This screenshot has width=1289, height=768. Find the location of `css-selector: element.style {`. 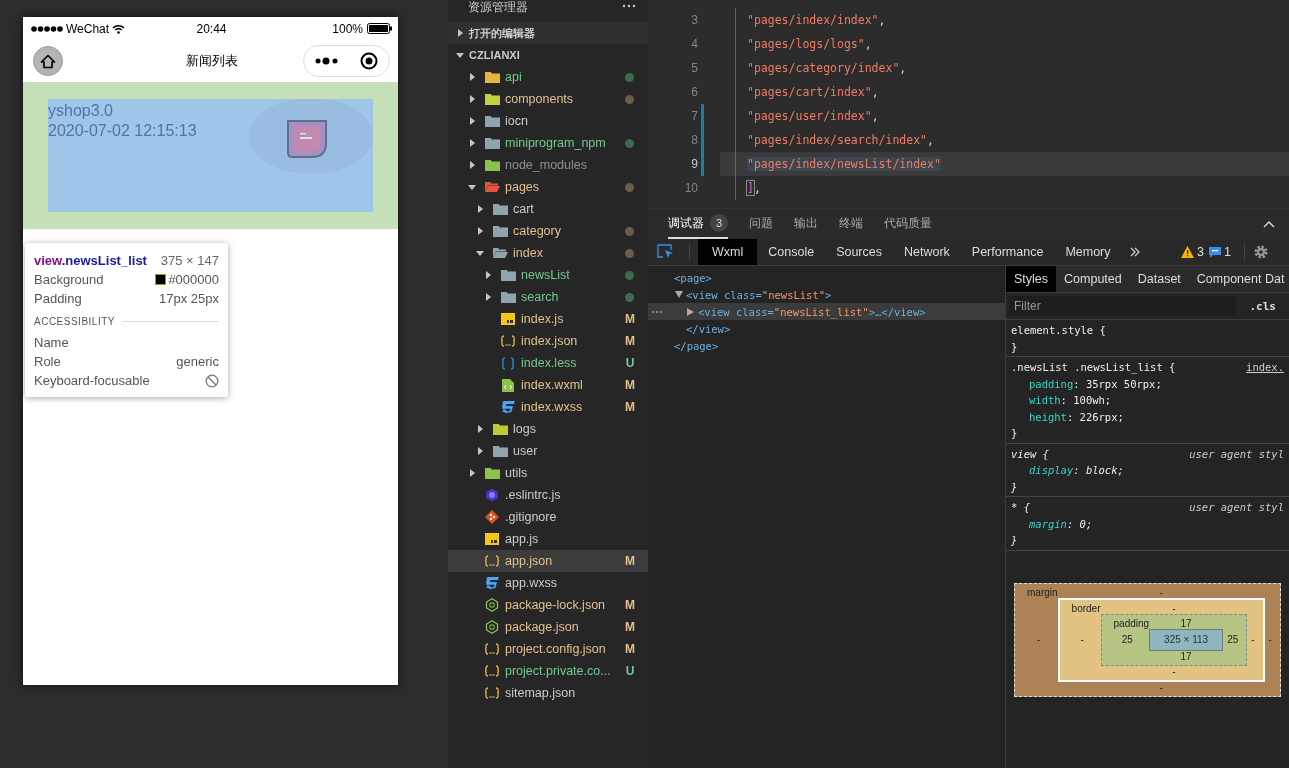

css-selector: element.style { is located at coordinates (1058, 330).